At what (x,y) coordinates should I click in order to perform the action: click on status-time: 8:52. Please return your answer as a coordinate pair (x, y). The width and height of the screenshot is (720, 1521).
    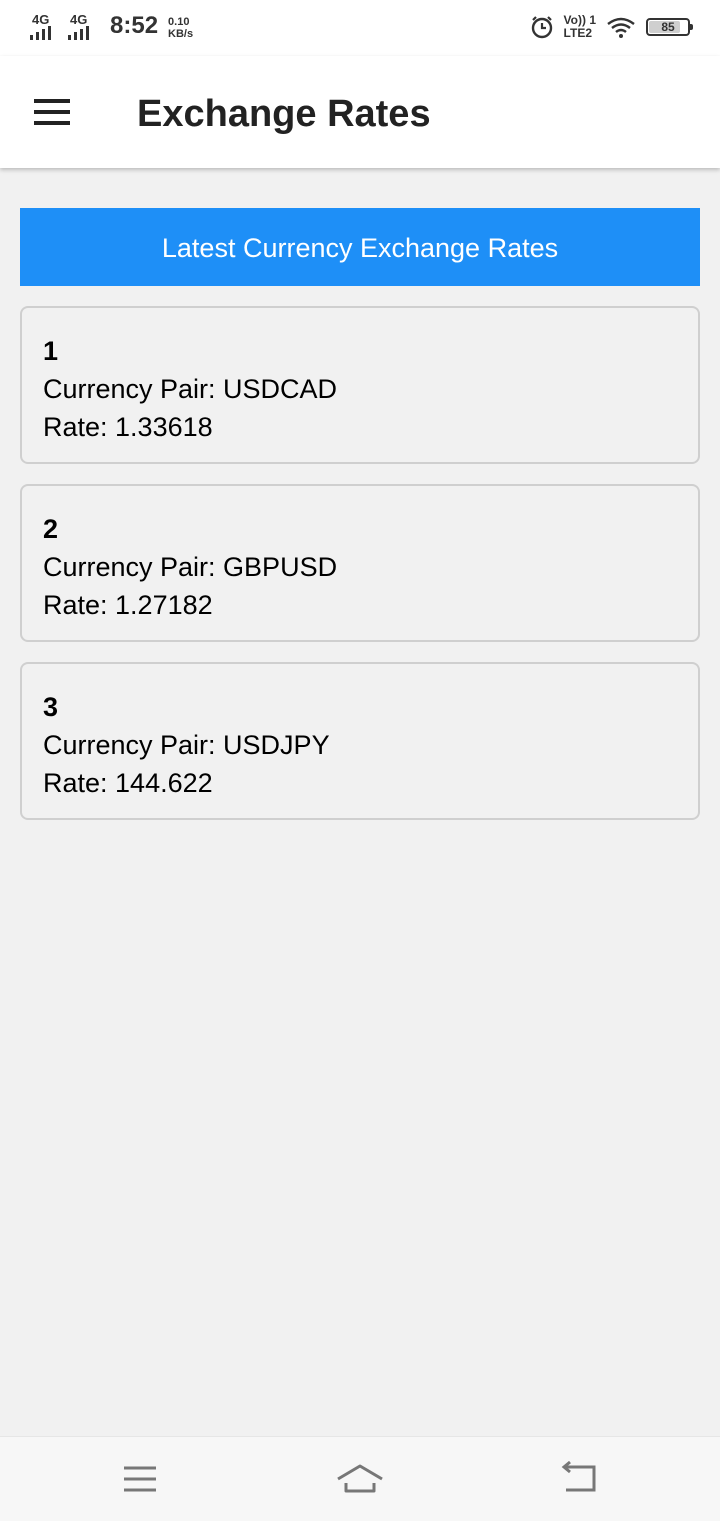
    Looking at the image, I should click on (134, 25).